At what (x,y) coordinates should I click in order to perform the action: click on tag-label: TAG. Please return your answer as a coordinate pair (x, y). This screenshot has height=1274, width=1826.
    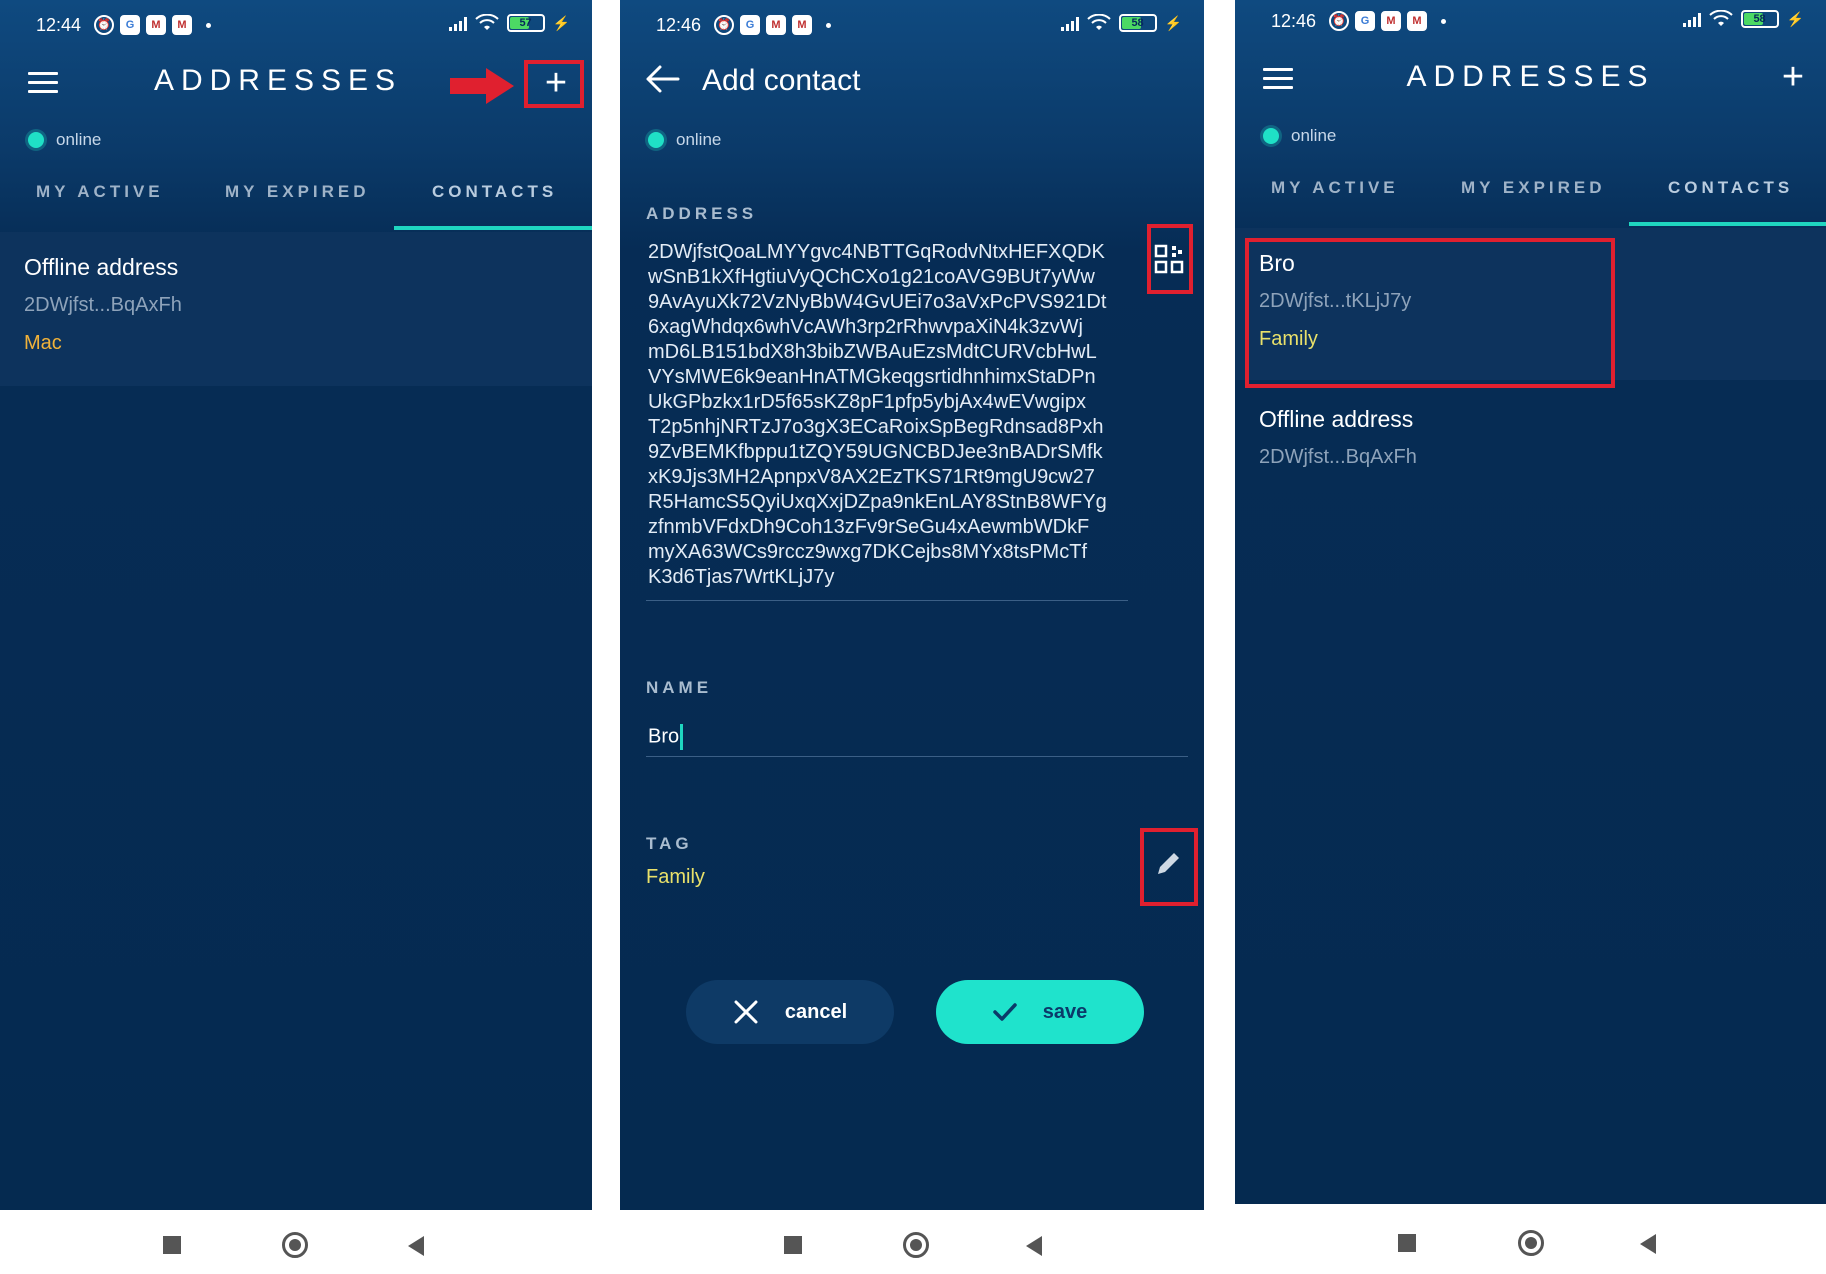
    Looking at the image, I should click on (669, 843).